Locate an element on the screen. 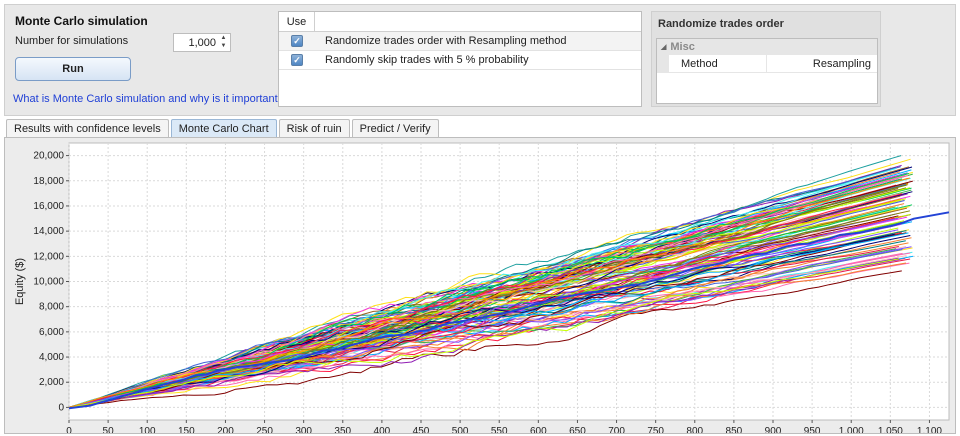 The height and width of the screenshot is (436, 960). skip-trades-checkbox: ✓ is located at coordinates (297, 60).